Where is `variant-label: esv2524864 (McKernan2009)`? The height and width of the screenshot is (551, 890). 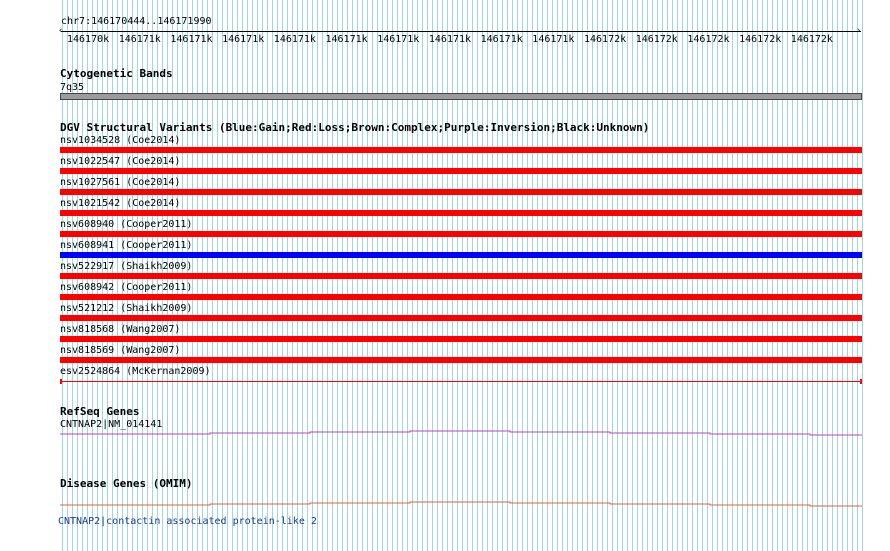
variant-label: esv2524864 (McKernan2009) is located at coordinates (135, 371).